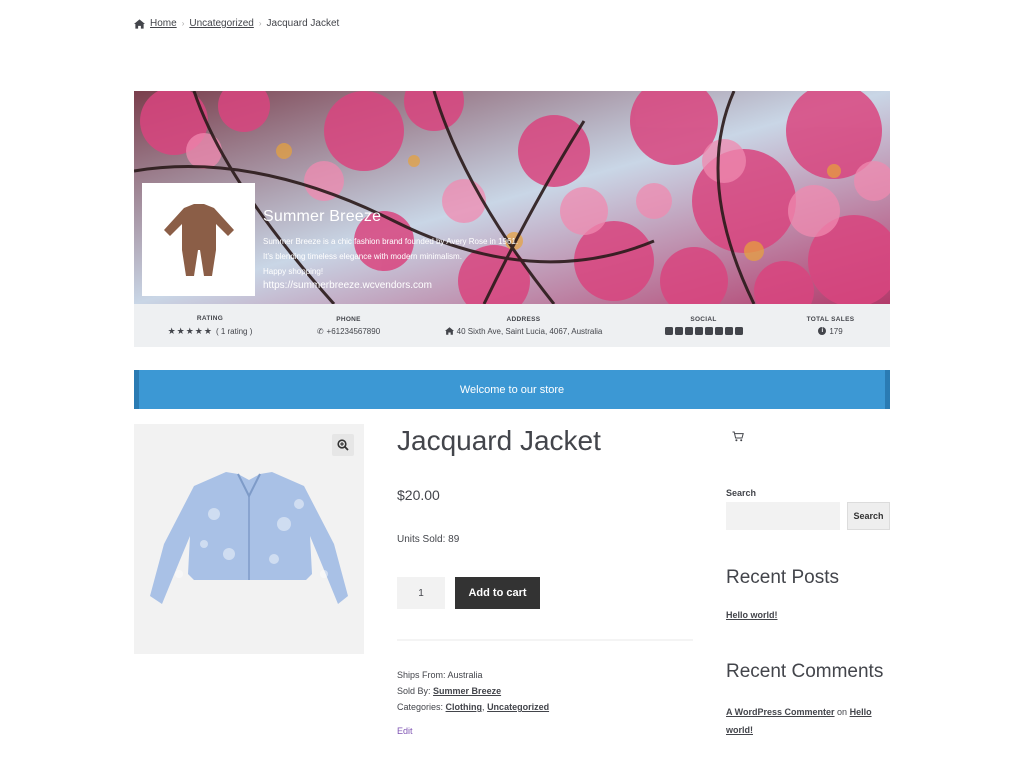  I want to click on phone-value: +61234567890, so click(353, 331).